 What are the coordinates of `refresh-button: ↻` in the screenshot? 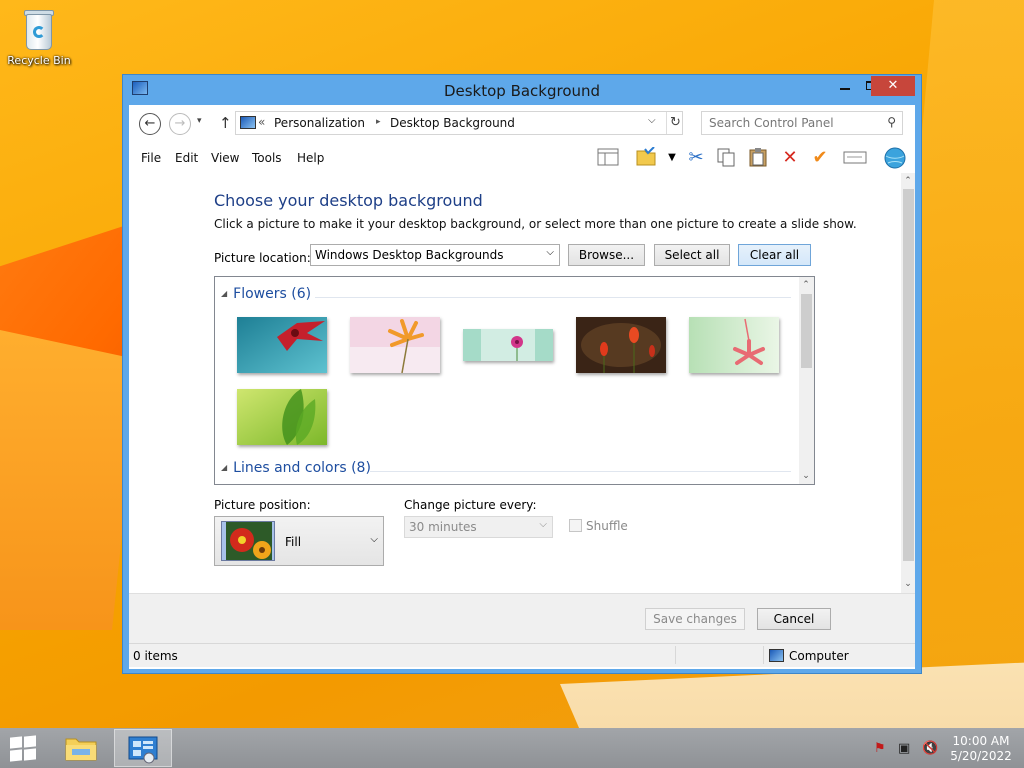 It's located at (675, 123).